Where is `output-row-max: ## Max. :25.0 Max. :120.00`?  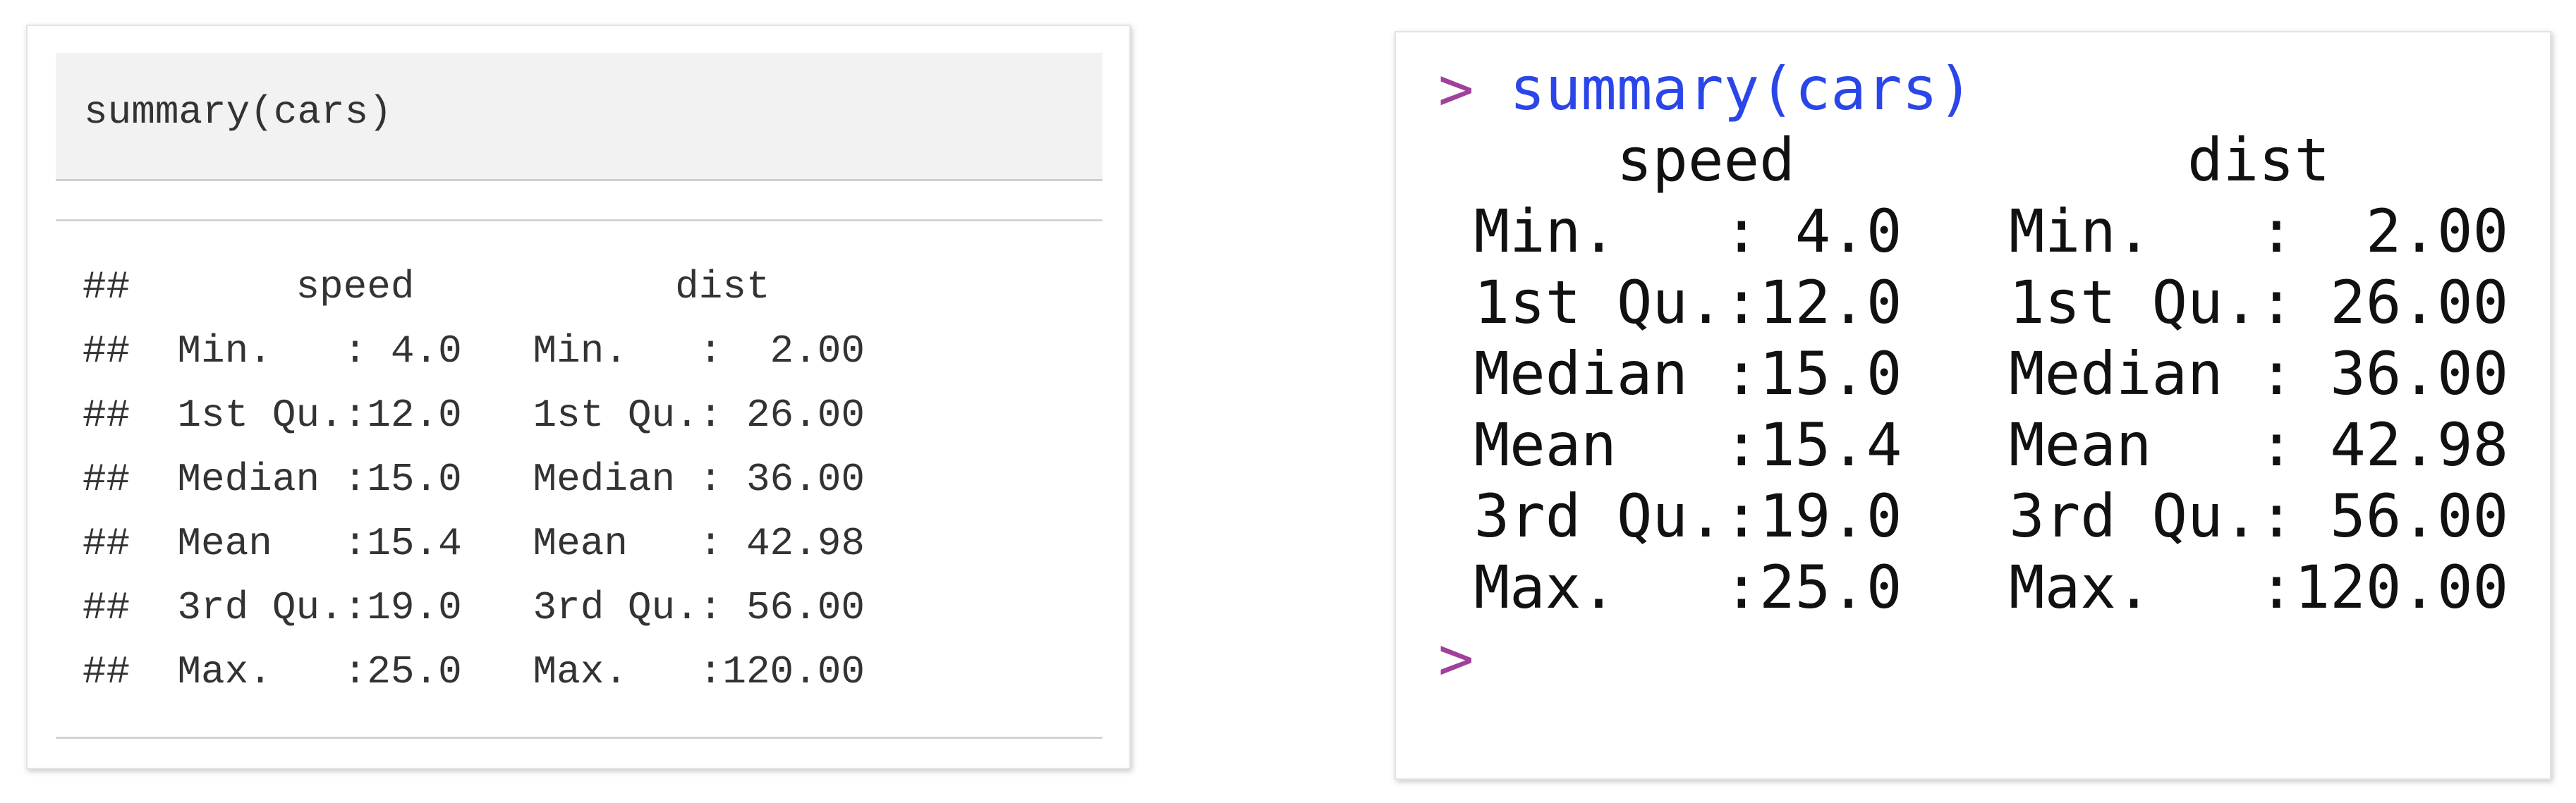
output-row-max: ## Max. :25.0 Max. :120.00 is located at coordinates (498, 671).